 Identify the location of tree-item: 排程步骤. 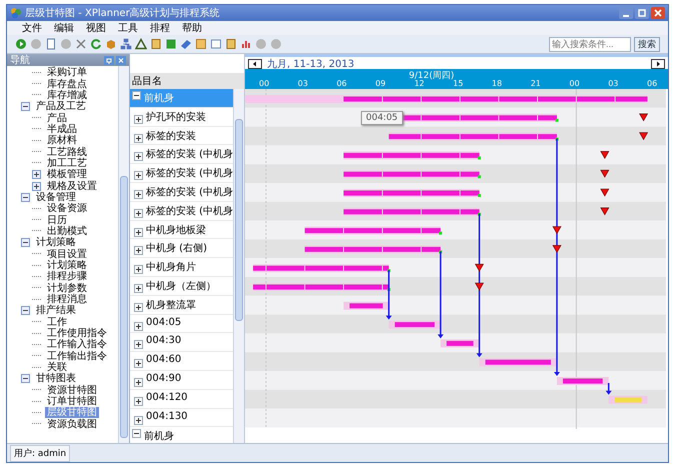
(67, 276).